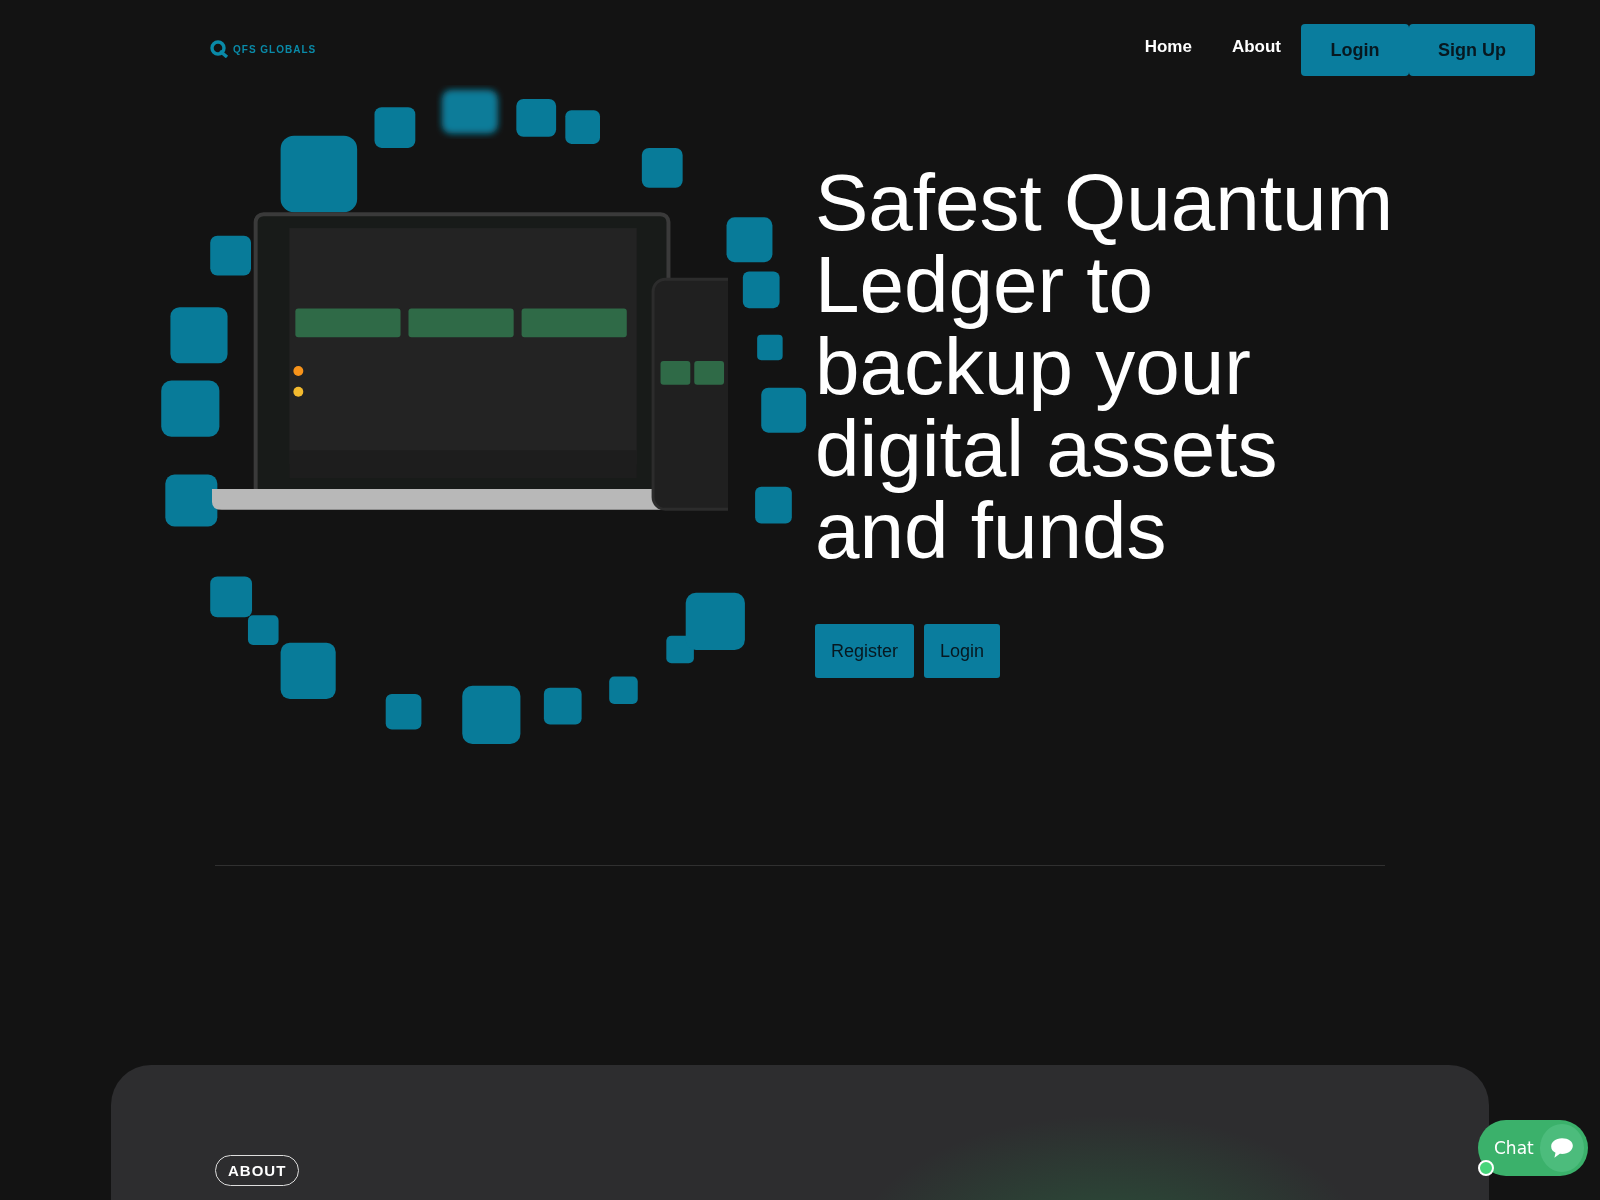  What do you see at coordinates (275, 49) in the screenshot?
I see `logo-text: QFS GLOBALS` at bounding box center [275, 49].